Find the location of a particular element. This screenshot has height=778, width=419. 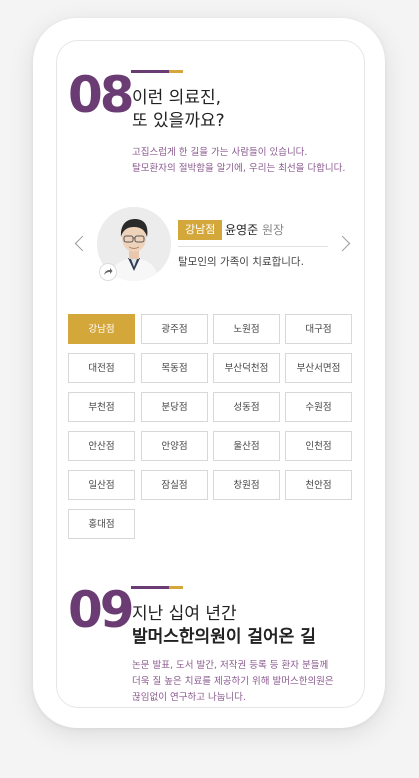

section-title-09: 지난 십여 년간 발머스한의원이 걸어온 길 is located at coordinates (224, 626).